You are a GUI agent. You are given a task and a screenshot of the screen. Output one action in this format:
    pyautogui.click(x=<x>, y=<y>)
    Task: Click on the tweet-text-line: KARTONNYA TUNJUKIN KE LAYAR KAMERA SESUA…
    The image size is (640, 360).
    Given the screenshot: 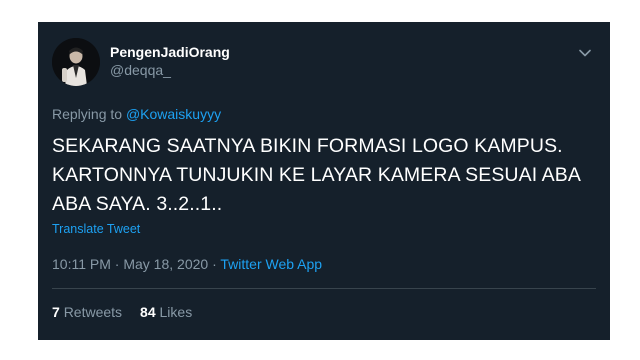 What is the action you would take?
    pyautogui.click(x=317, y=175)
    